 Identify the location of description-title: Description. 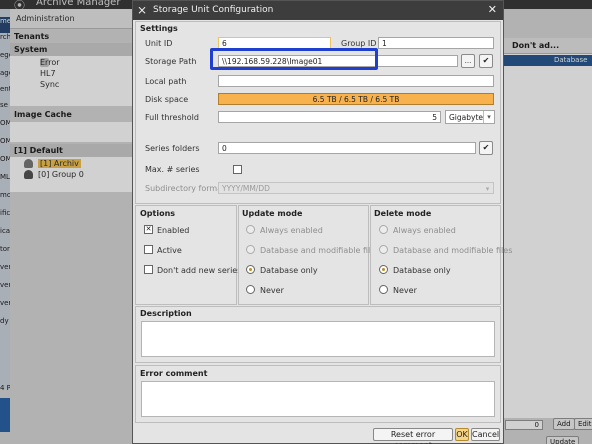
(166, 313).